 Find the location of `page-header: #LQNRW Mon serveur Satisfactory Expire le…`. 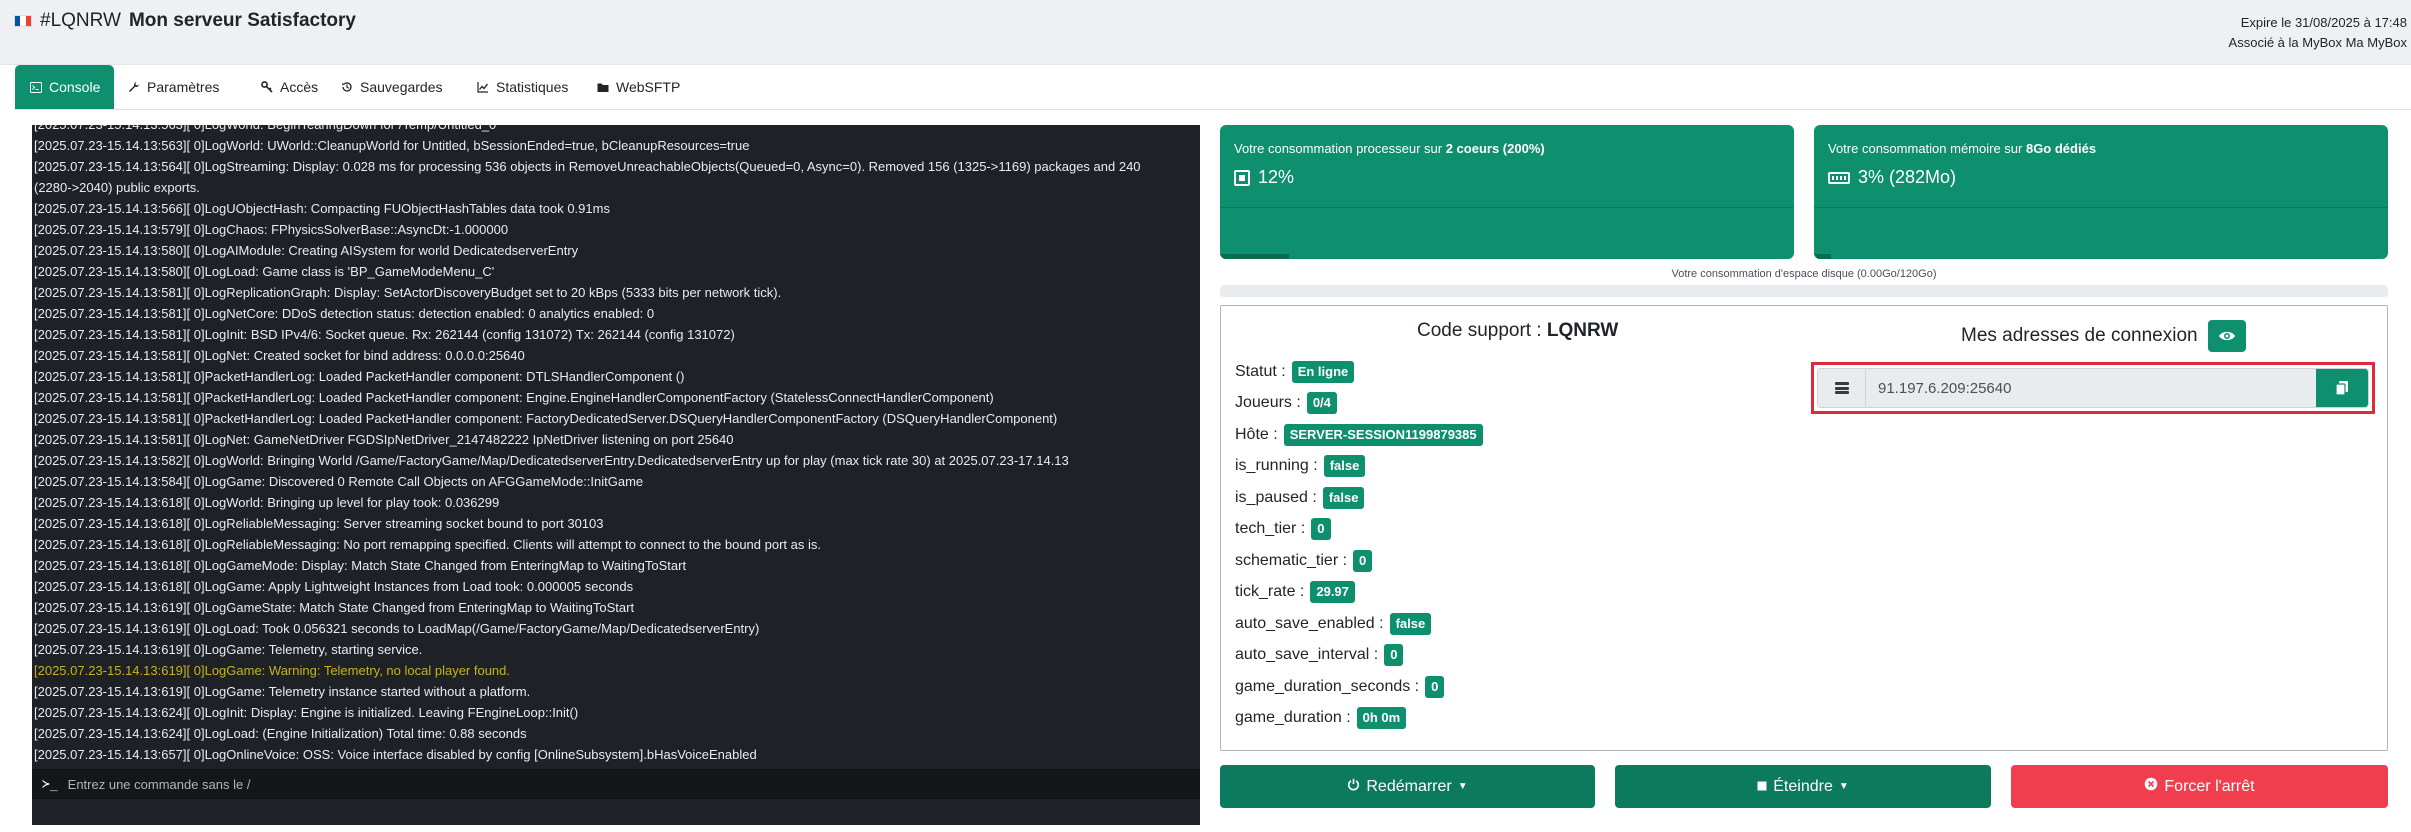

page-header: #LQNRW Mon serveur Satisfactory Expire le… is located at coordinates (1205, 32).